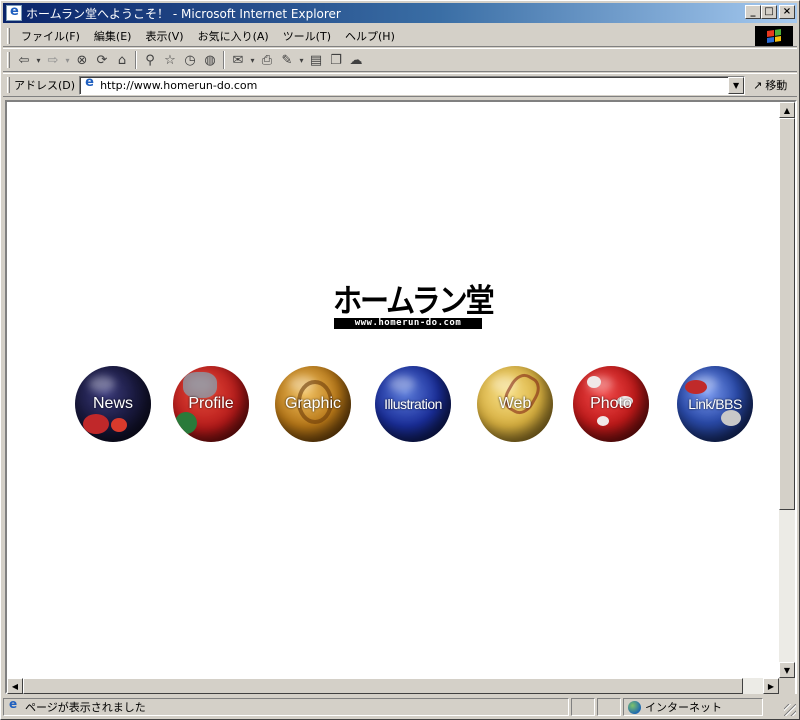 The image size is (800, 720). I want to click on vertical-scrollbar: ▲ ▼, so click(787, 390).